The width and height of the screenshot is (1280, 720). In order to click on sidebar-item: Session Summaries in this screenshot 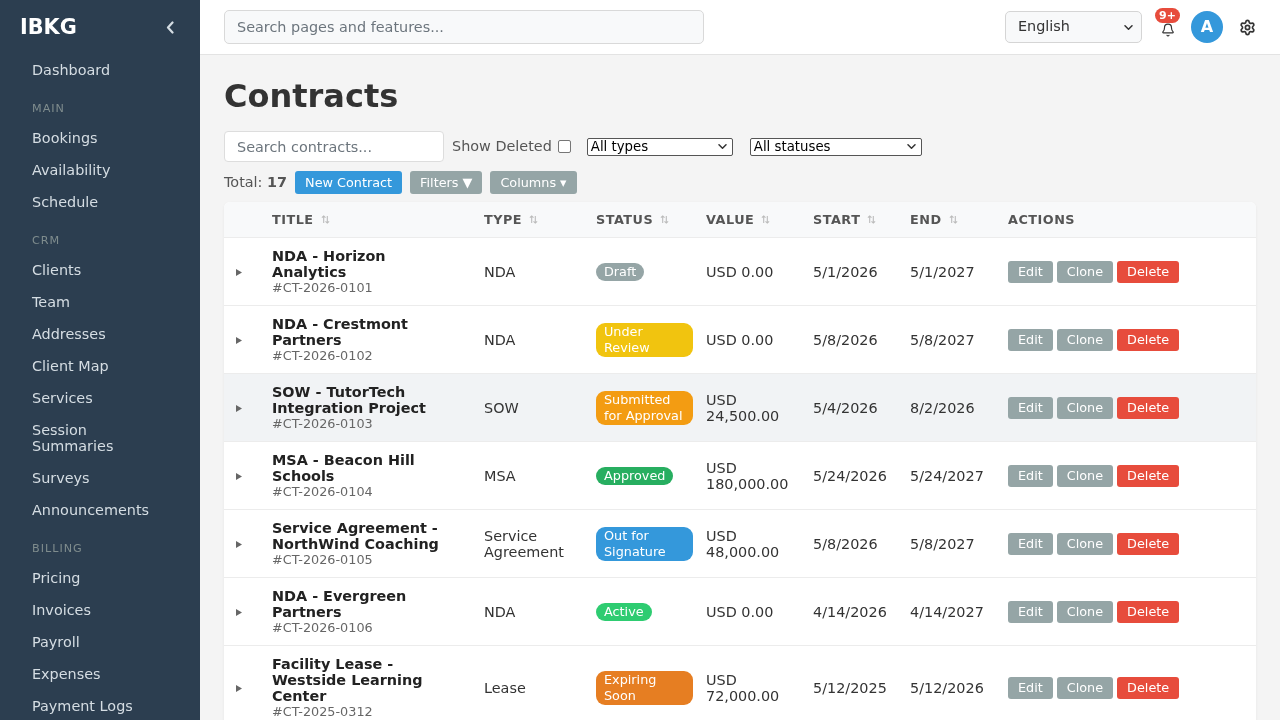, I will do `click(100, 438)`.